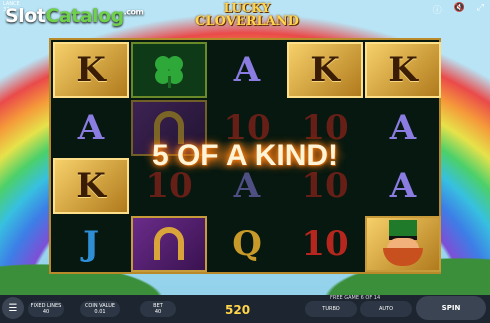 The image size is (490, 323). I want to click on turbo-button: TURBO, so click(331, 309).